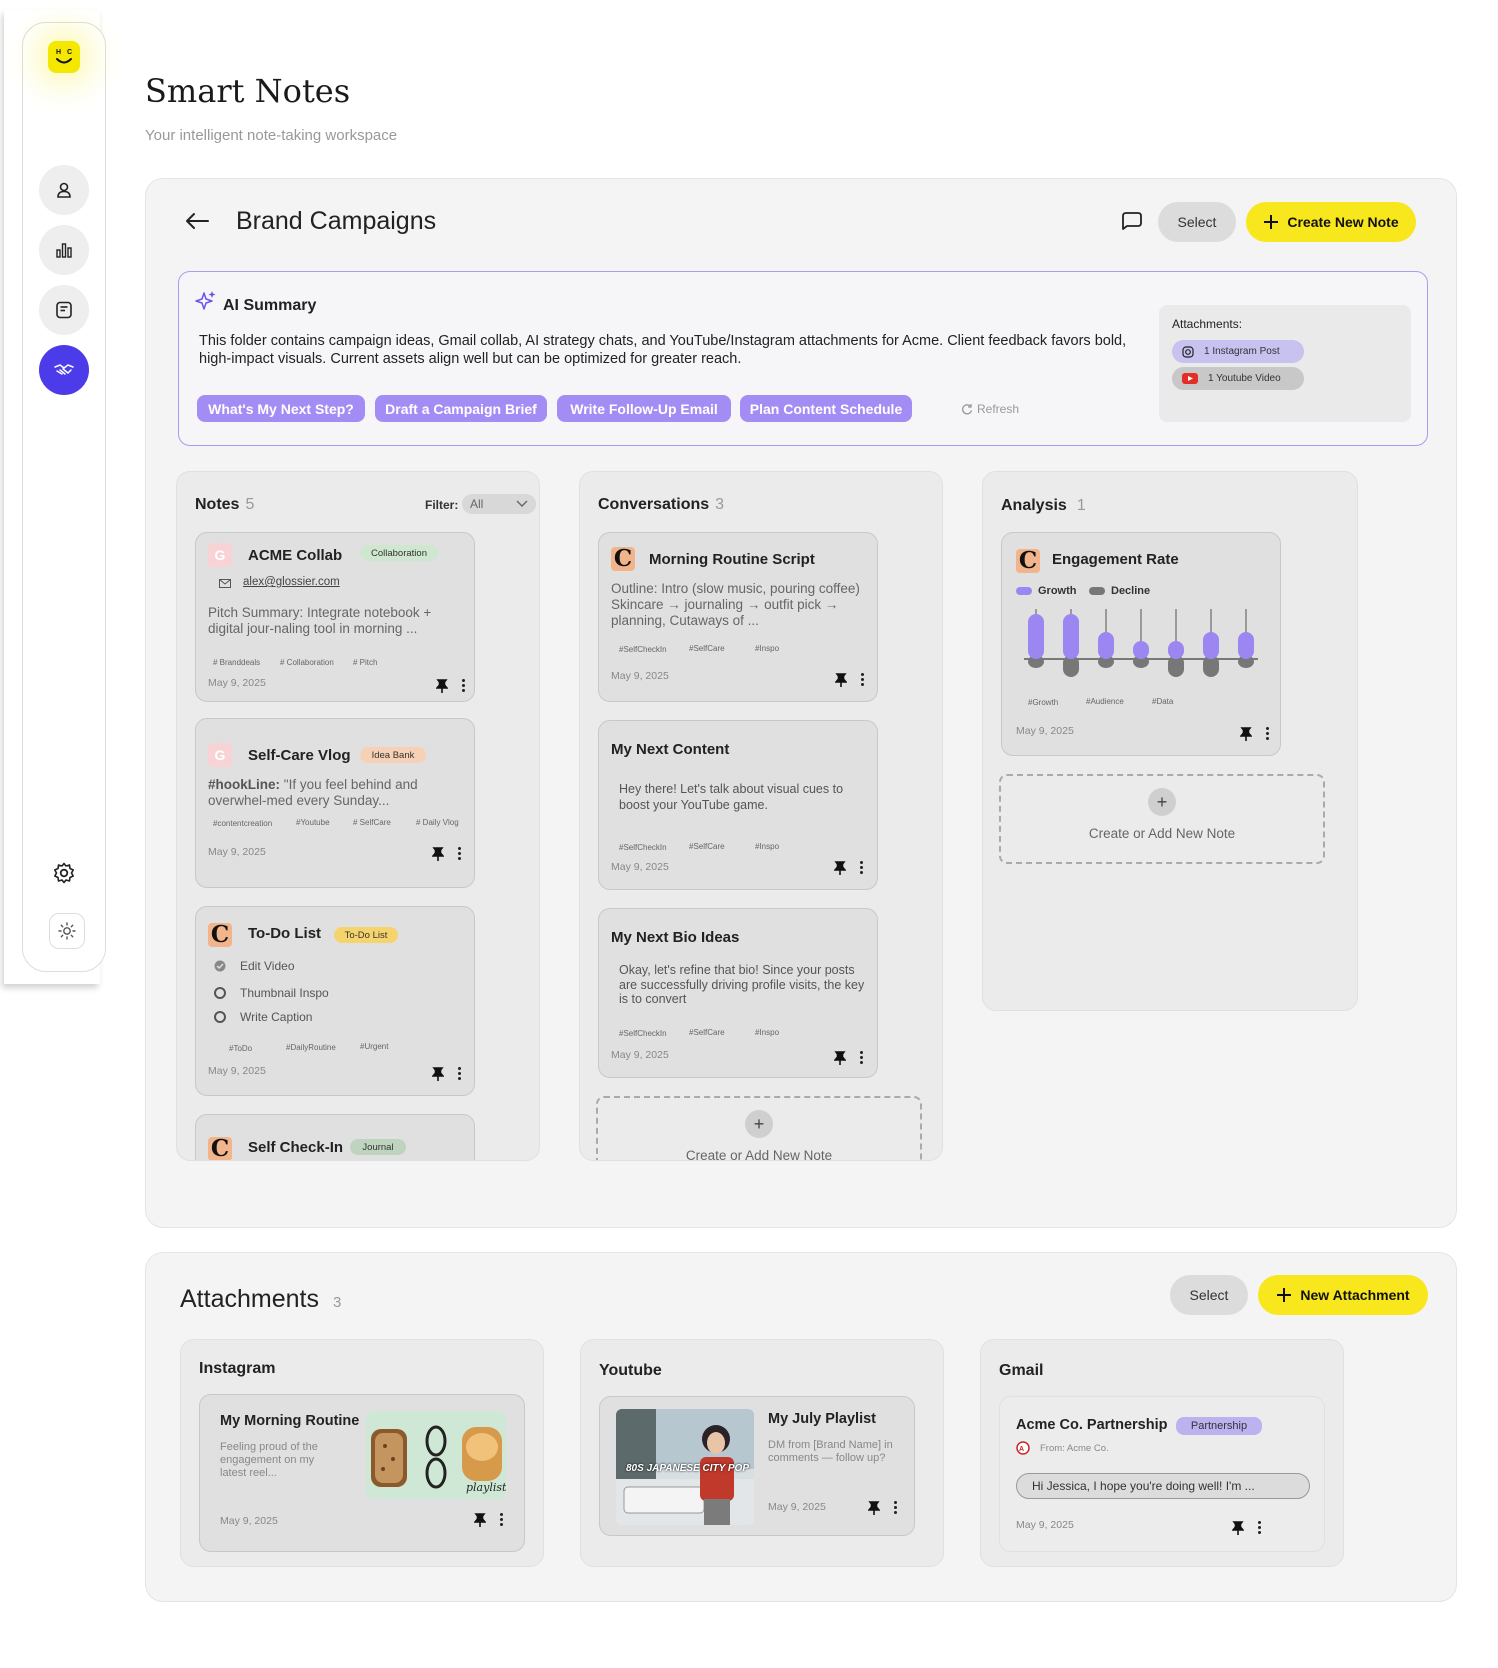 The height and width of the screenshot is (1668, 1498). What do you see at coordinates (1207, 324) in the screenshot?
I see `ai-attachments-label: Attachments:` at bounding box center [1207, 324].